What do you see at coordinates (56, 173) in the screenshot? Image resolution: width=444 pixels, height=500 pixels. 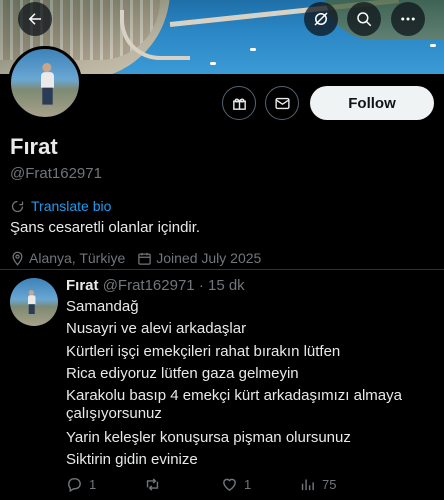 I see `profile-handle: @Frat162971` at bounding box center [56, 173].